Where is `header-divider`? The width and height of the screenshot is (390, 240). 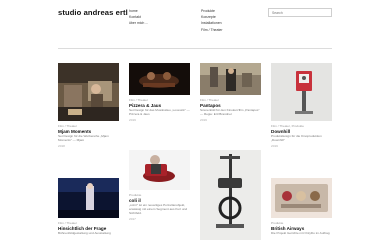
header-divider is located at coordinates (195, 48).